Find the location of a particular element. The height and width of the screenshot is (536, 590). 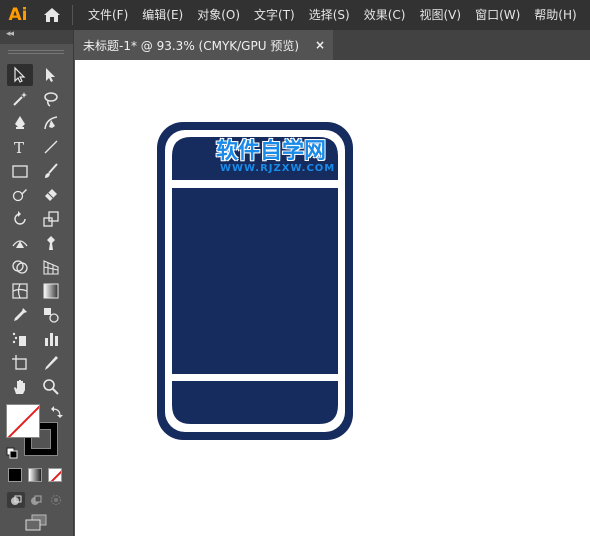

none-mode-button is located at coordinates (55, 475).